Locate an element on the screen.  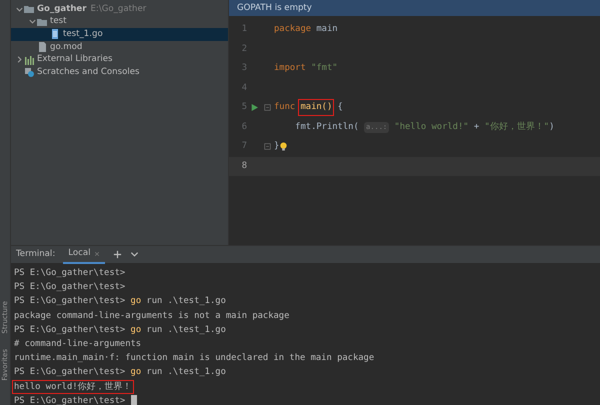
line-number: 2 is located at coordinates (243, 49).